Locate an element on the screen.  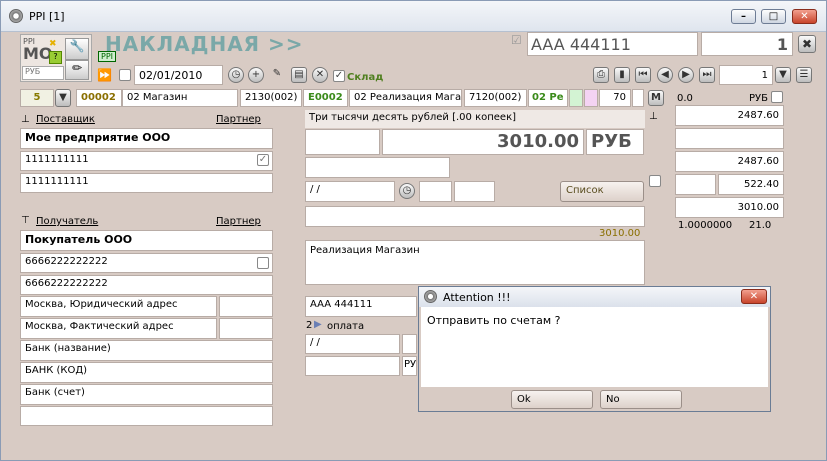
right-pct-field is located at coordinates (695, 184).